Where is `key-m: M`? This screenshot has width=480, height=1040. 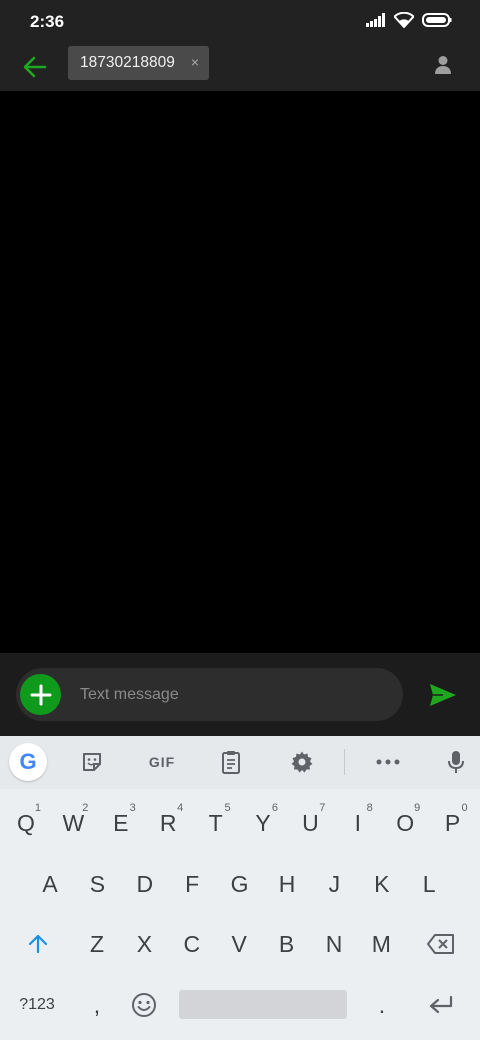
key-m: M is located at coordinates (381, 944).